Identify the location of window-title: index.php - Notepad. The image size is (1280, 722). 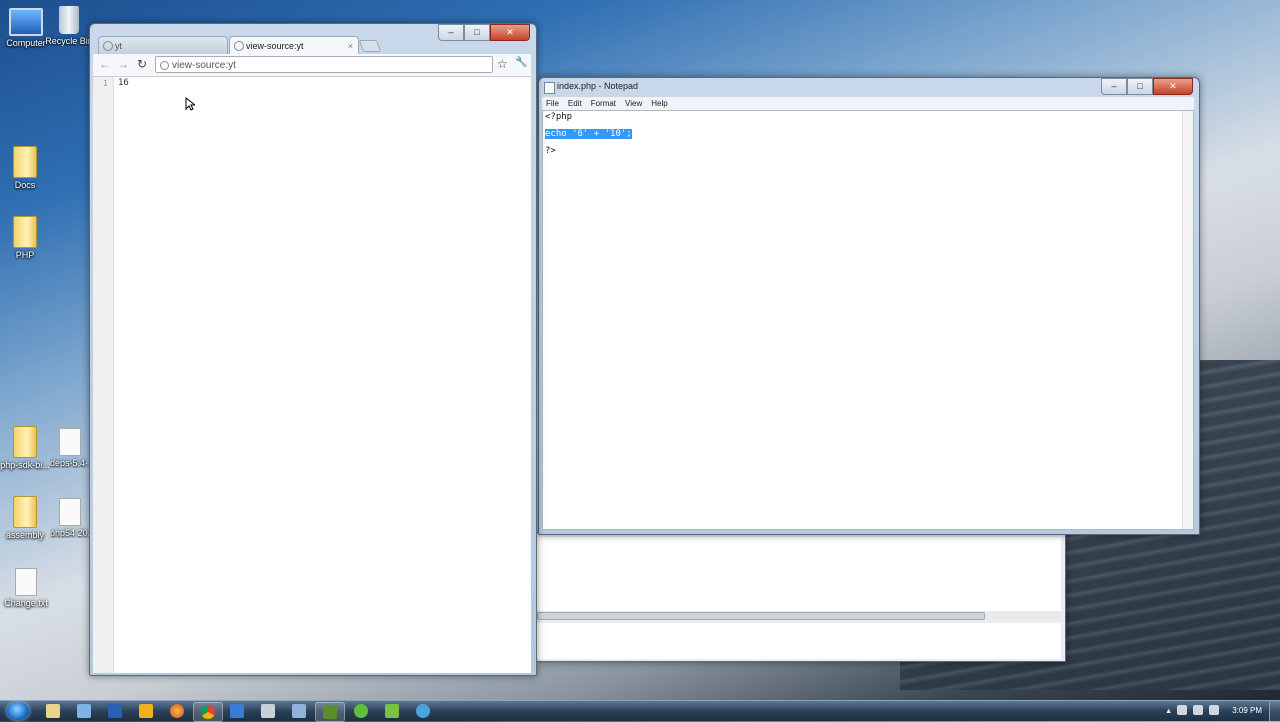
(598, 86).